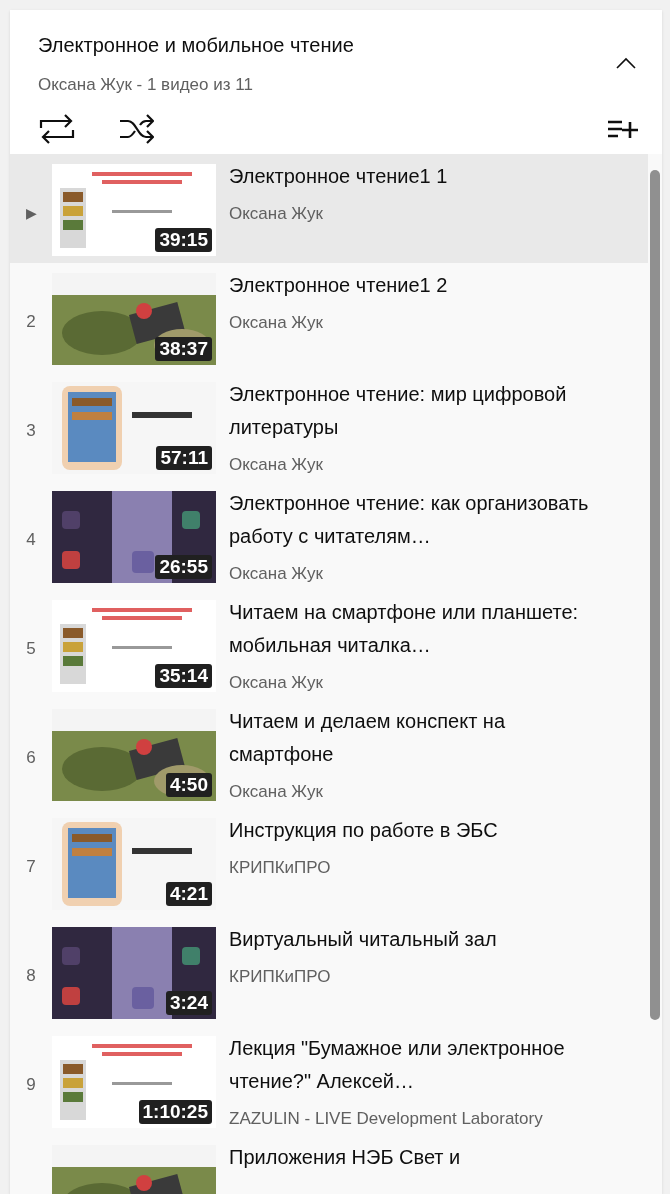 The image size is (670, 1194). Describe the element at coordinates (31, 867) in the screenshot. I see `item-number: 7` at that location.